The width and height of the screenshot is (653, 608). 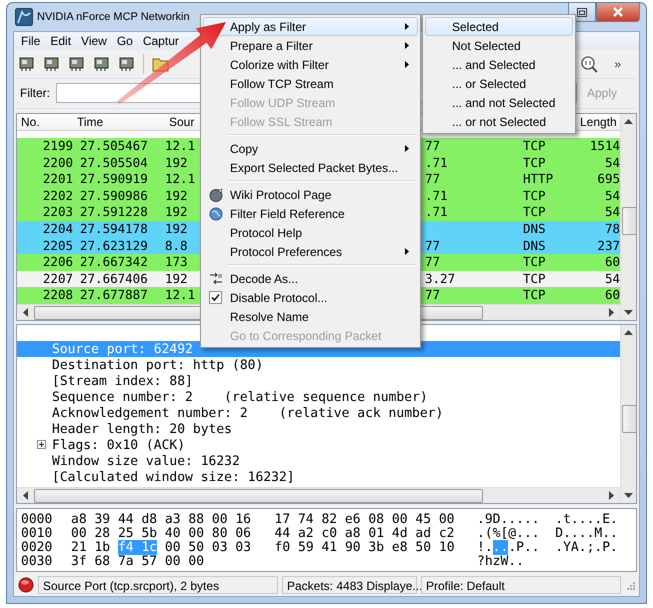 I want to click on table-cell-text: 27.590919, so click(x=114, y=179).